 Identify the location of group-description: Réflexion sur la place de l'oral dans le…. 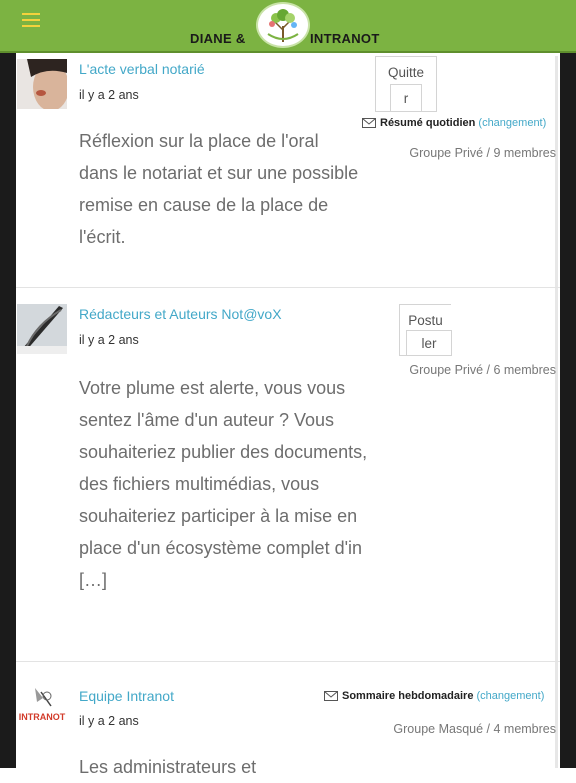
(219, 189).